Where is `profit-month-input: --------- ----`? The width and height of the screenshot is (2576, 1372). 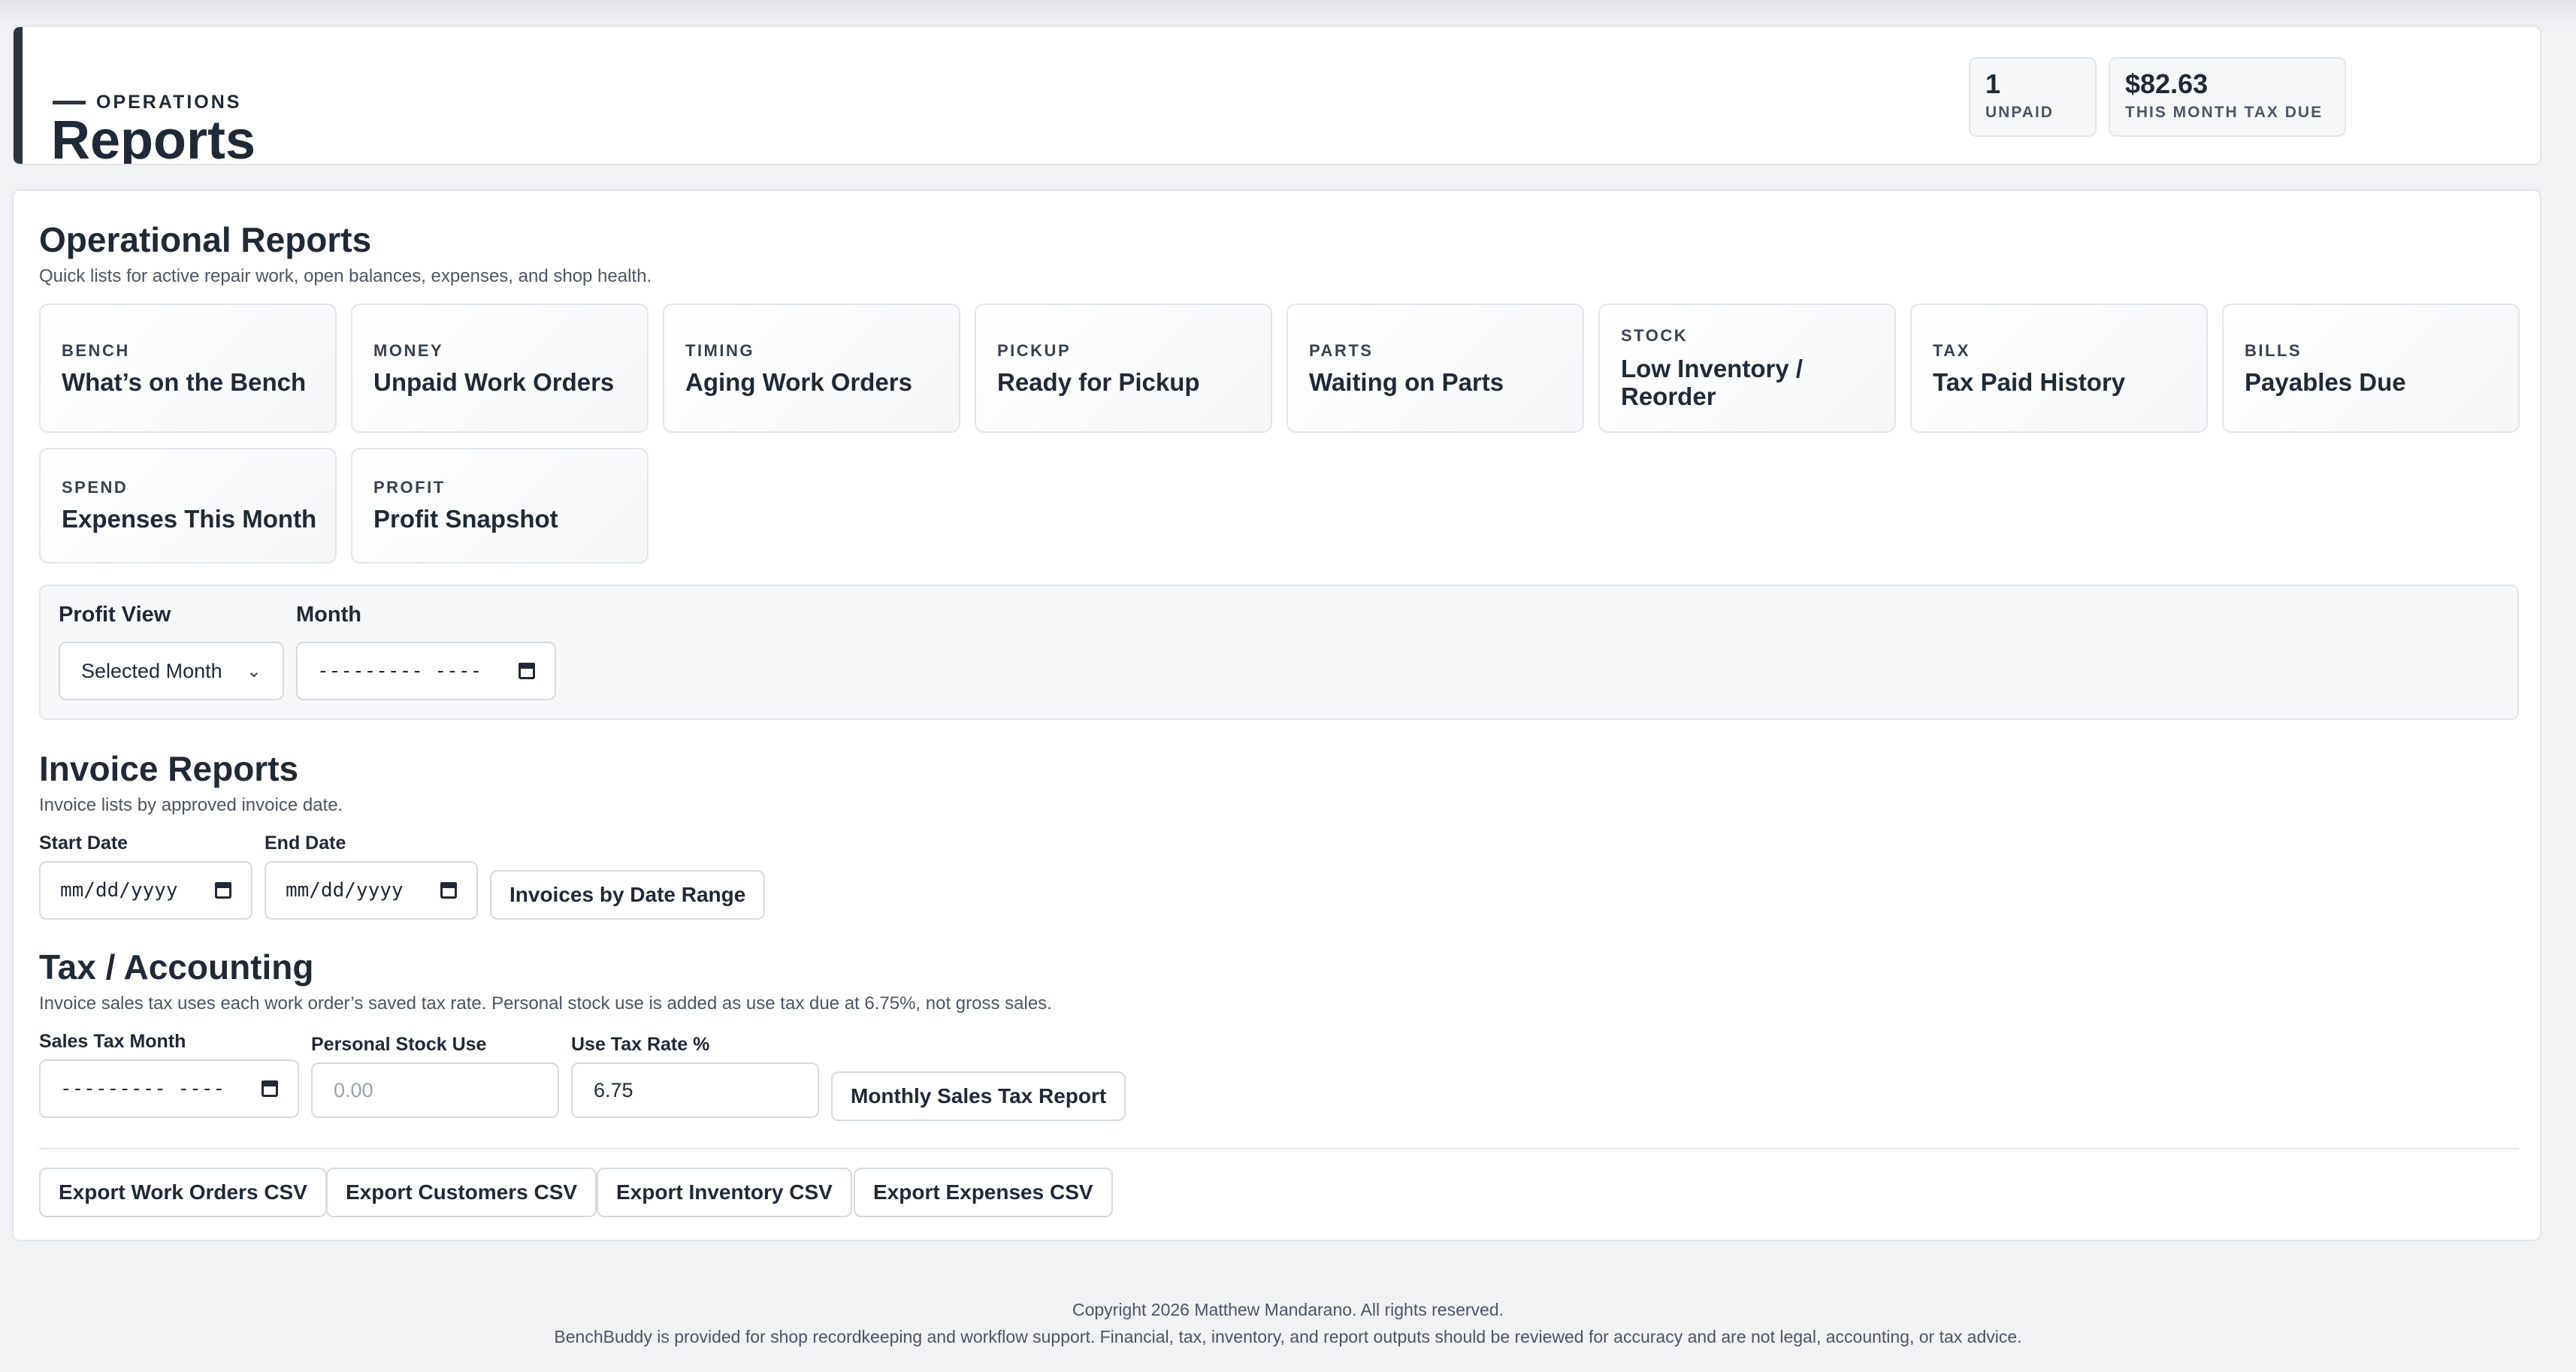 profit-month-input: --------- ---- is located at coordinates (426, 671).